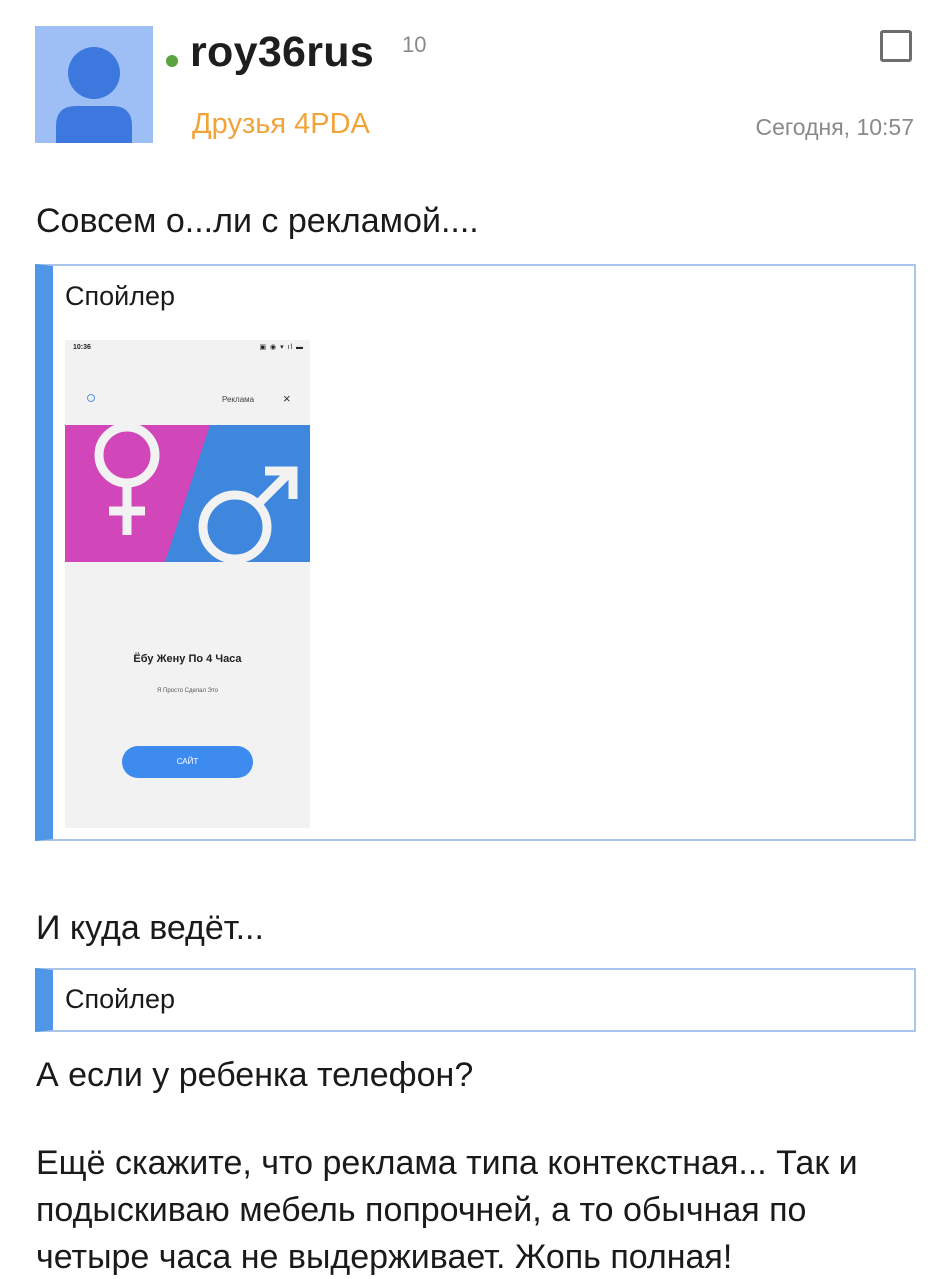 This screenshot has width=950, height=1279. I want to click on avatar, so click(94, 84).